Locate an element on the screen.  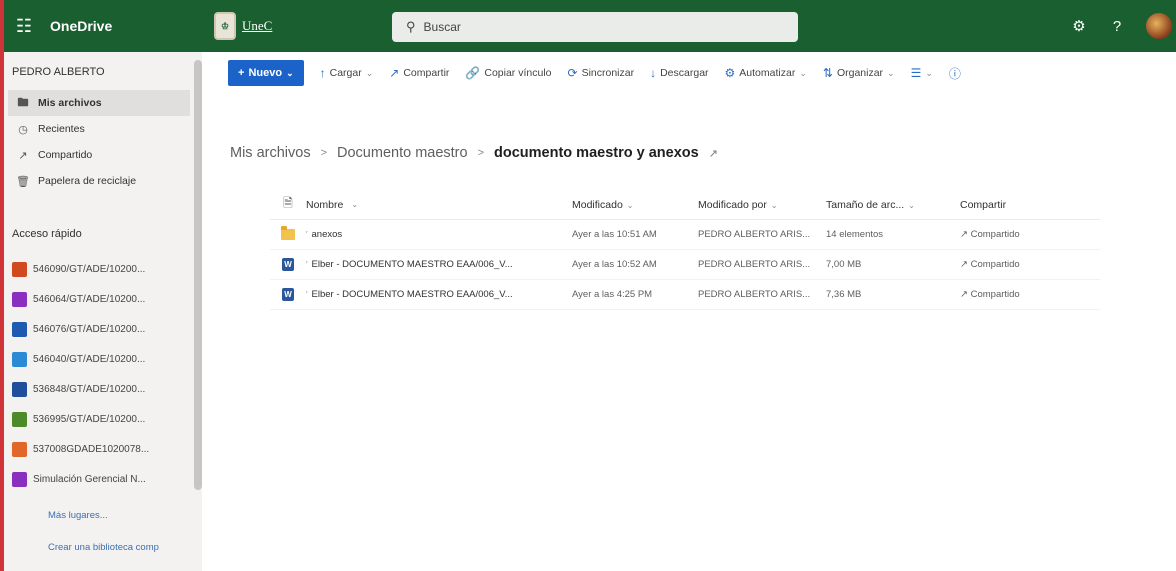
org-logo: ♔ UneC is located at coordinates (286, 26).